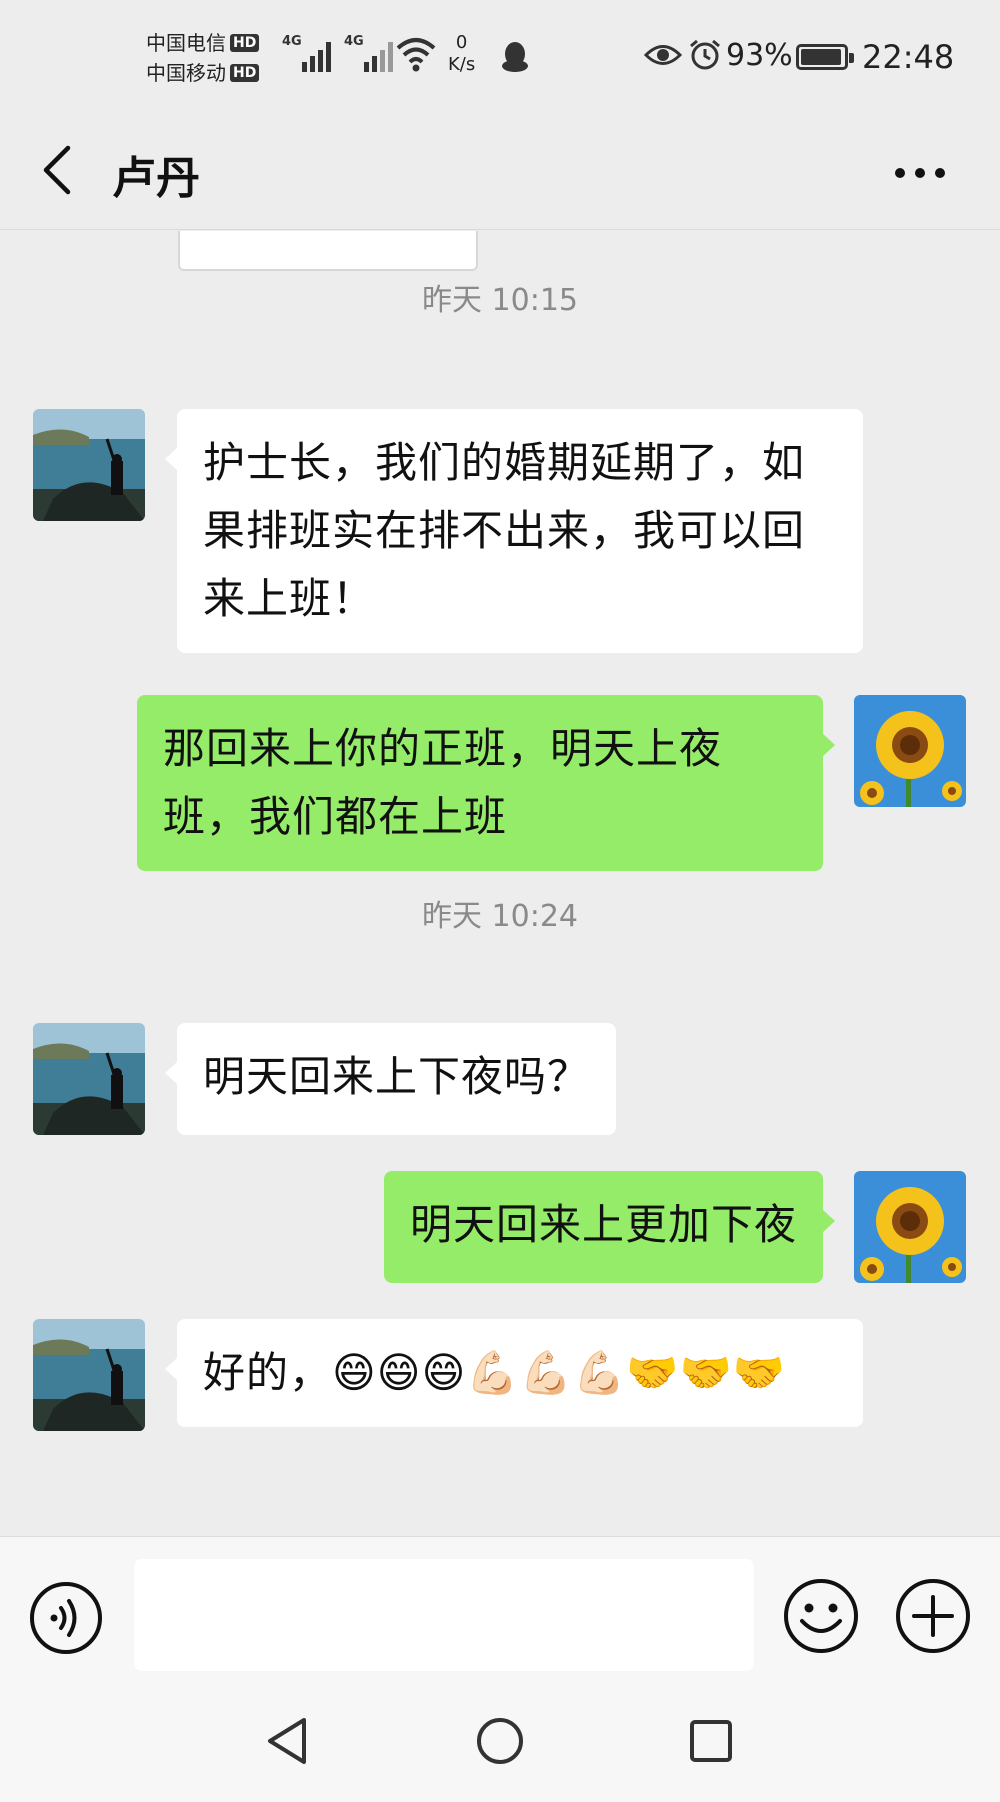  What do you see at coordinates (514, 1373) in the screenshot?
I see `message-incoming: 好的，😄😄😄💪🏻💪🏻💪🏻🤝🤝🤝` at bounding box center [514, 1373].